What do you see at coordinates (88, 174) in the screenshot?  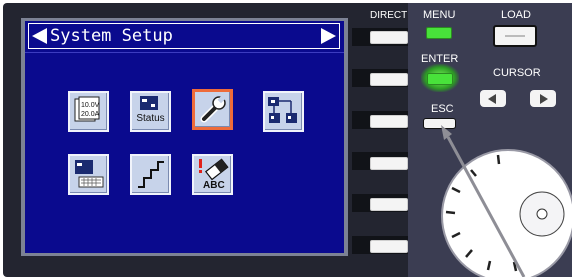 I see `keyboard-input-icon` at bounding box center [88, 174].